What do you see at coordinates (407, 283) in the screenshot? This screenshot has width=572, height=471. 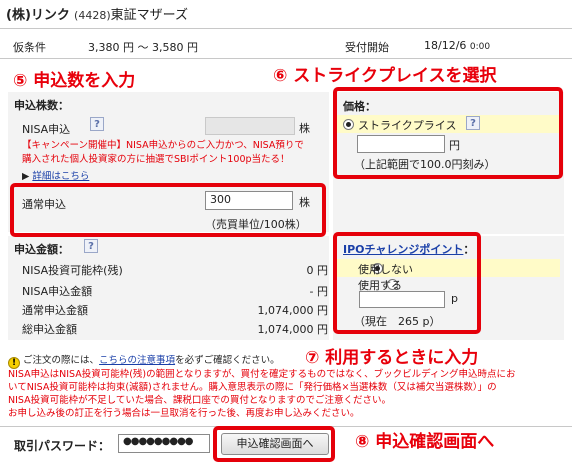 I see `highlight-box-point` at bounding box center [407, 283].